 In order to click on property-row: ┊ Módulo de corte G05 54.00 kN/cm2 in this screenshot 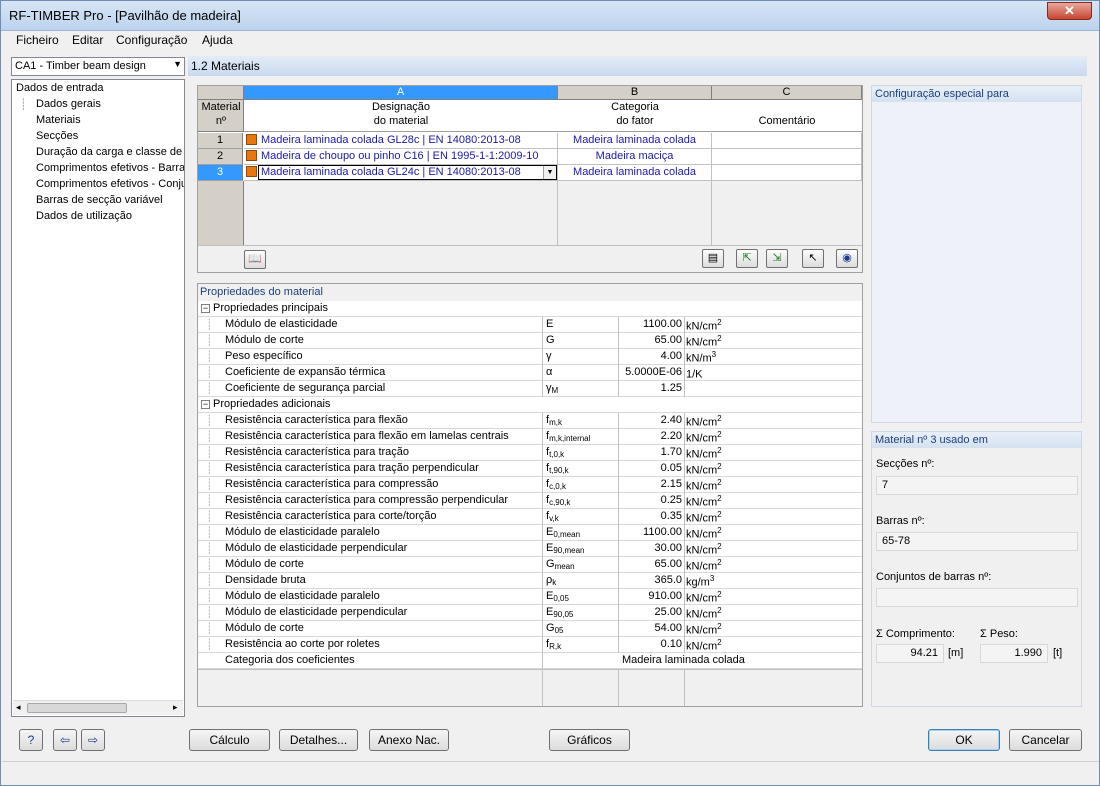, I will do `click(530, 629)`.